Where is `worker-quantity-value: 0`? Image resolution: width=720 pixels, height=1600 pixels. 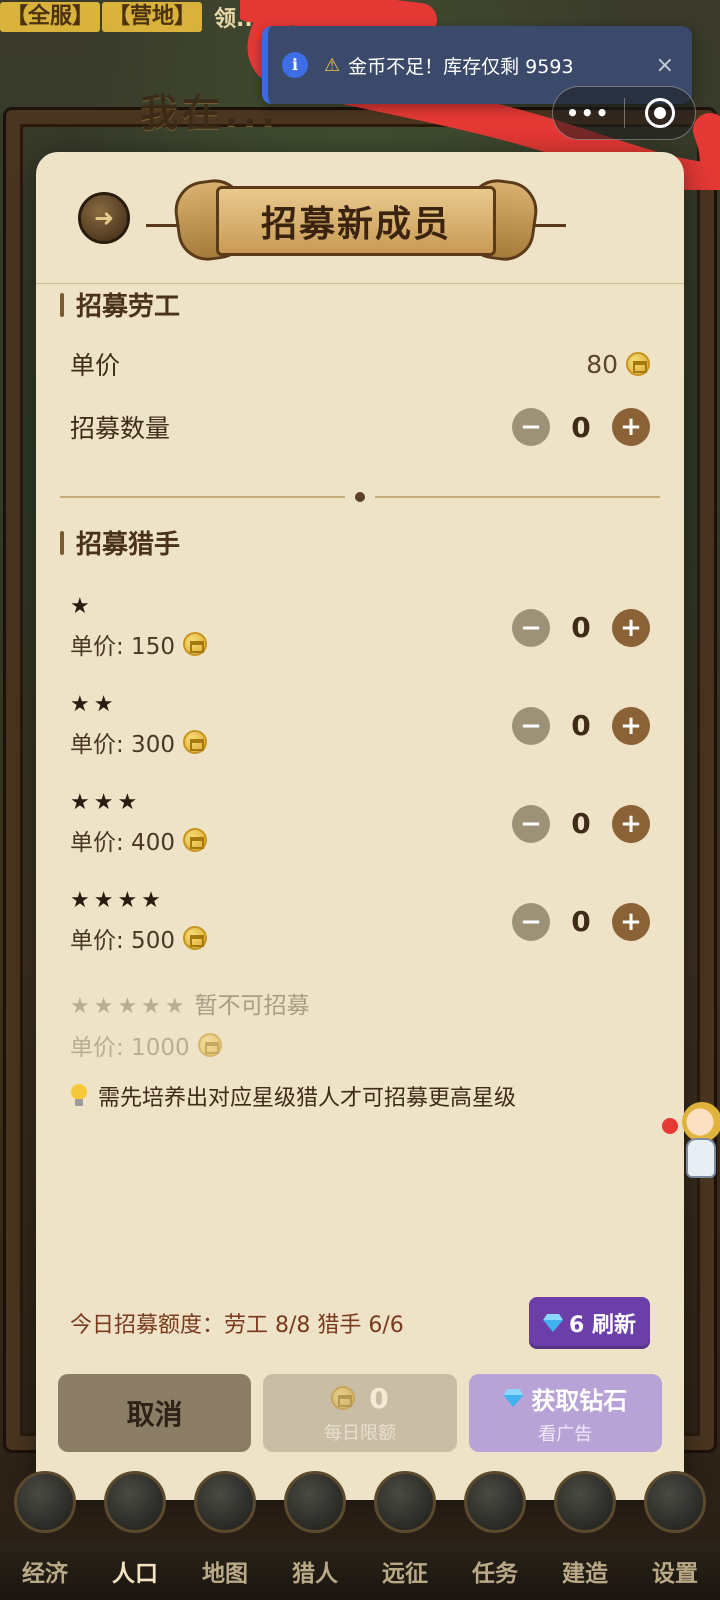 worker-quantity-value: 0 is located at coordinates (581, 427).